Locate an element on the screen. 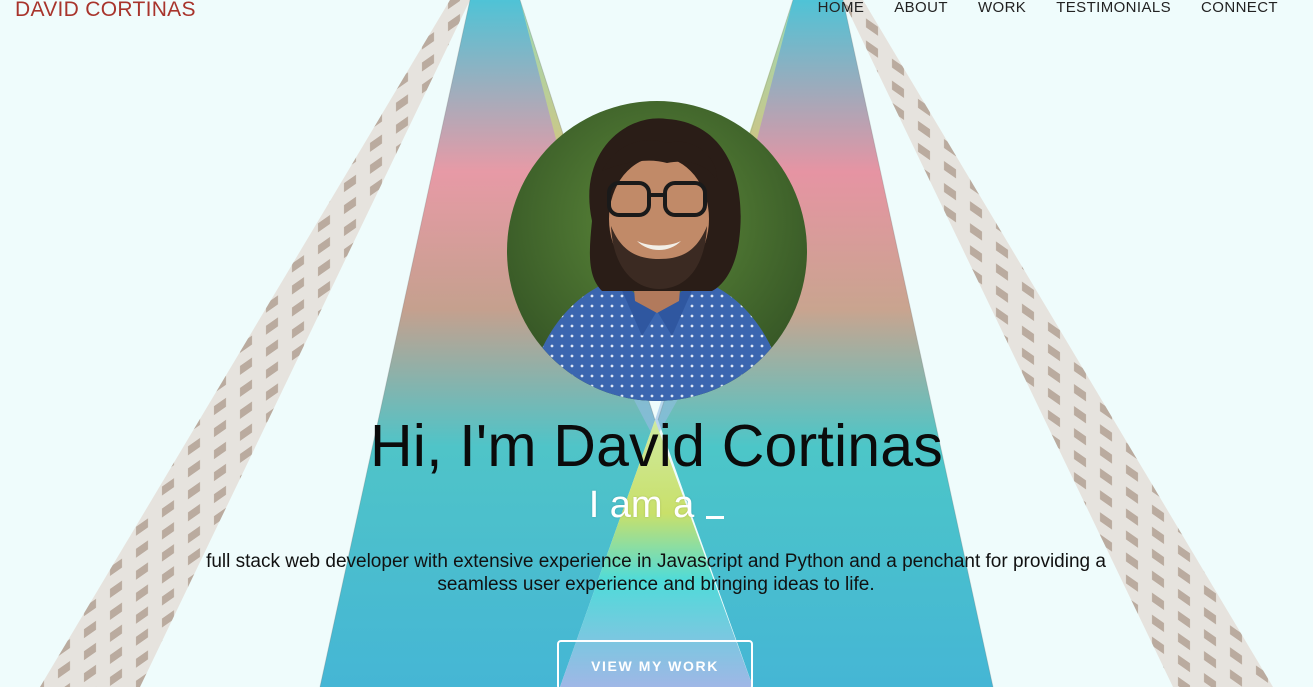  nav-testimonials: TESTIMONIALS is located at coordinates (1113, 9).